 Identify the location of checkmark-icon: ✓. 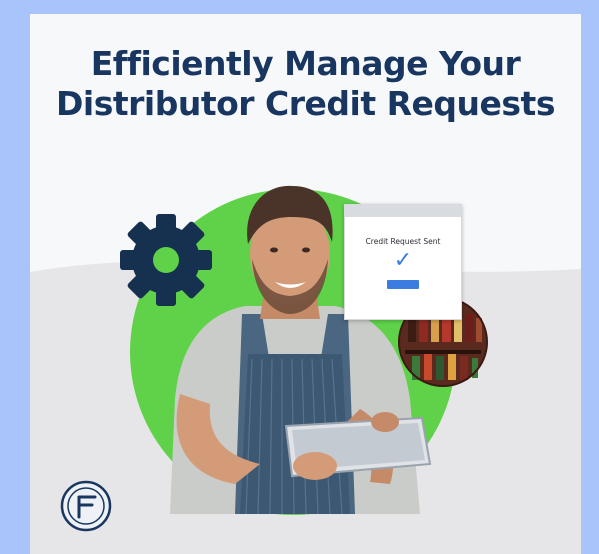
(403, 260).